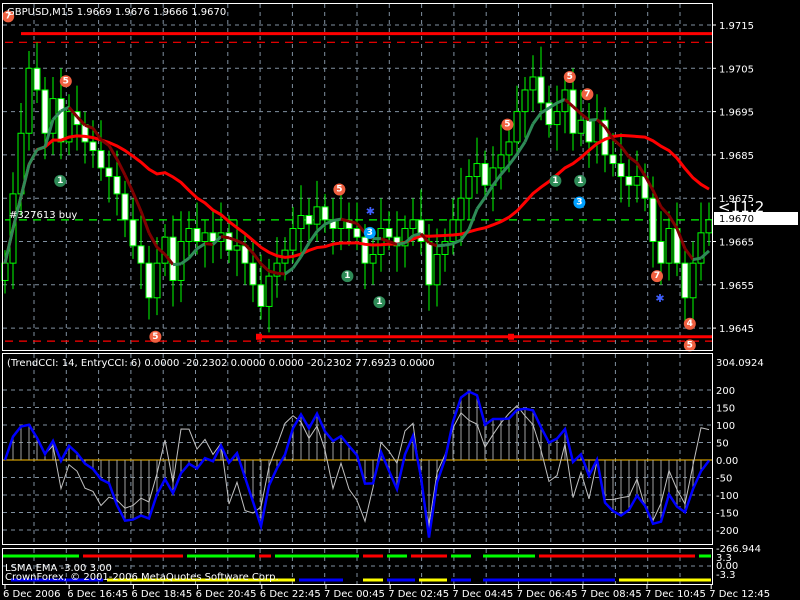 This screenshot has width=800, height=600. Describe the element at coordinates (724, 479) in the screenshot. I see `cci-tick: -50` at that location.